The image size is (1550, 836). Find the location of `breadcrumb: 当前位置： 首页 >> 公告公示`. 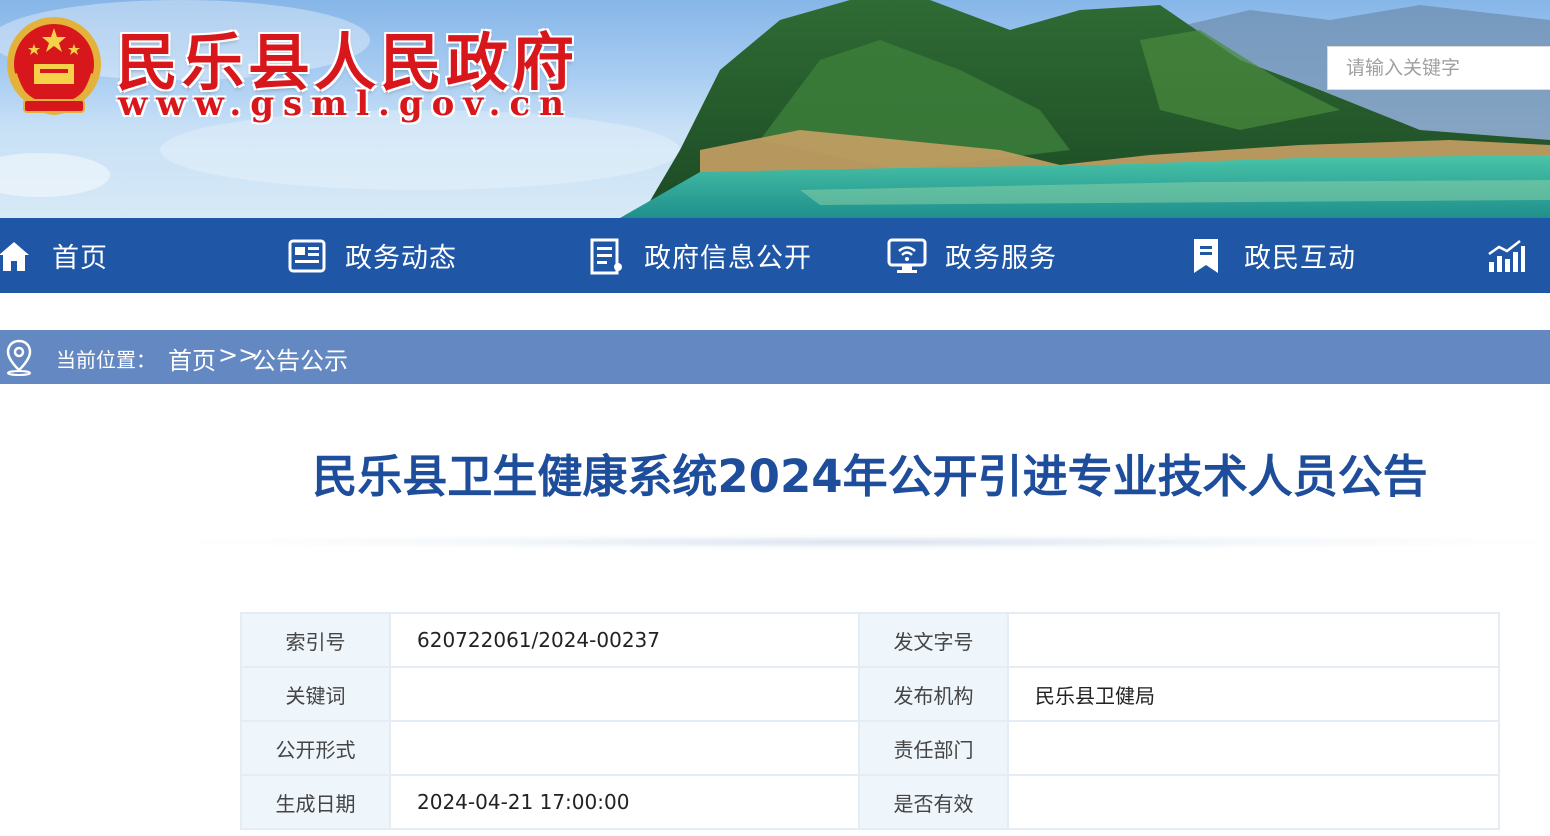

breadcrumb: 当前位置： 首页 >> 公告公示 is located at coordinates (775, 357).